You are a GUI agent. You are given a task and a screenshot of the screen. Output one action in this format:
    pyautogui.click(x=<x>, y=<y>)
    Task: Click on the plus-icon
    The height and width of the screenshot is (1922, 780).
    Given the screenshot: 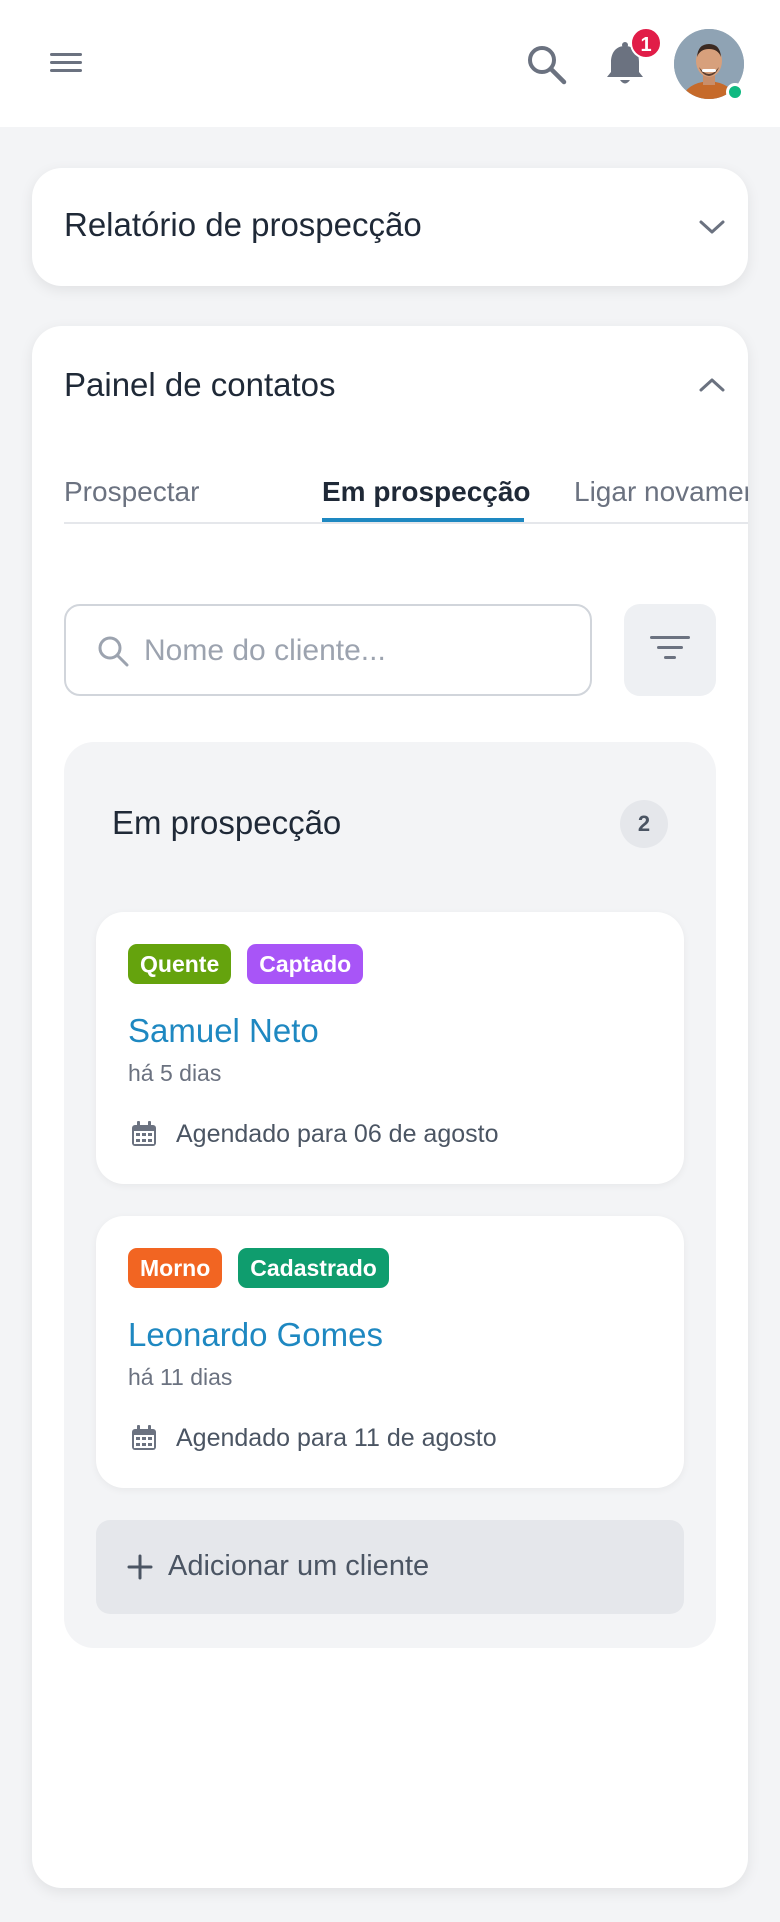 What is the action you would take?
    pyautogui.click(x=140, y=1567)
    